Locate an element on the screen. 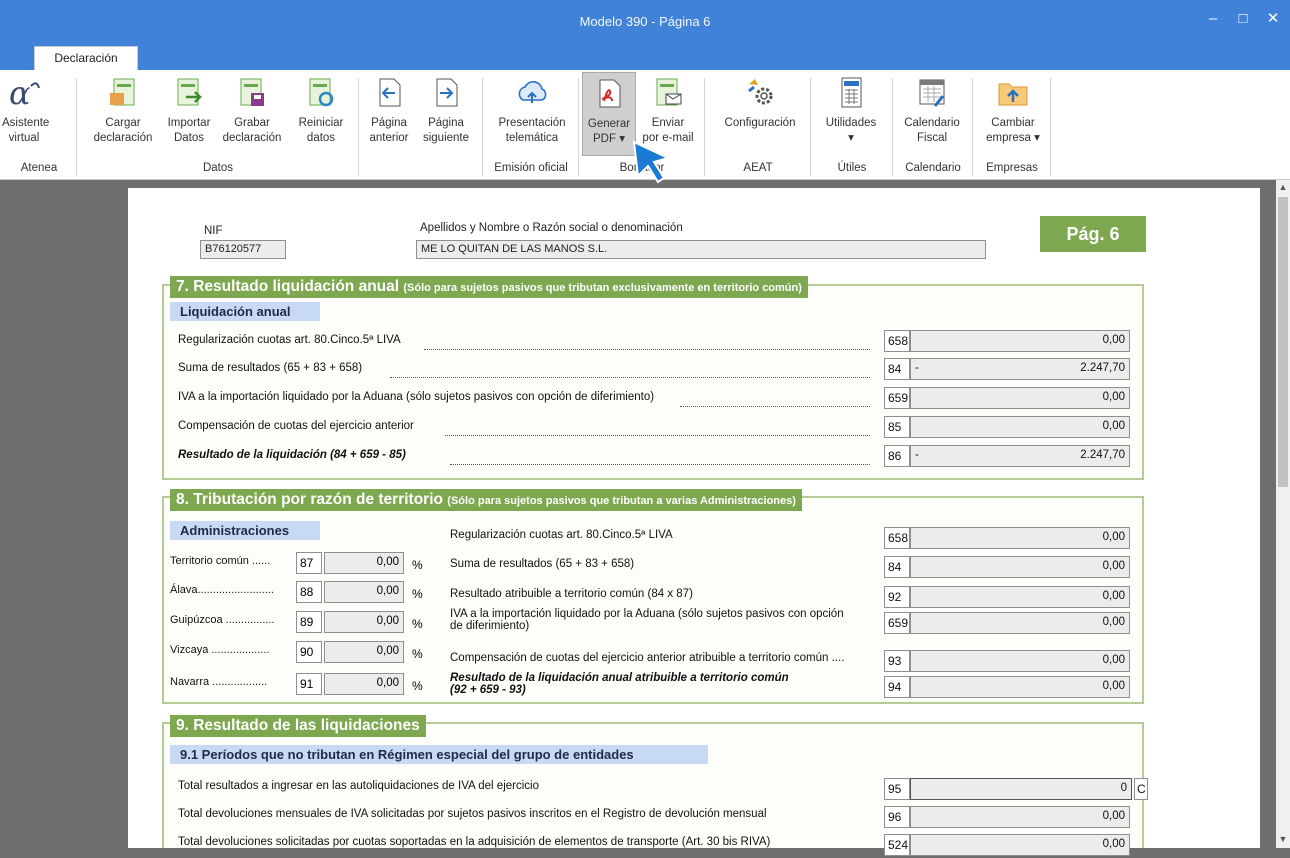 The height and width of the screenshot is (858, 1290). pagina-siguiente-button: Página siguiente is located at coordinates (446, 114).